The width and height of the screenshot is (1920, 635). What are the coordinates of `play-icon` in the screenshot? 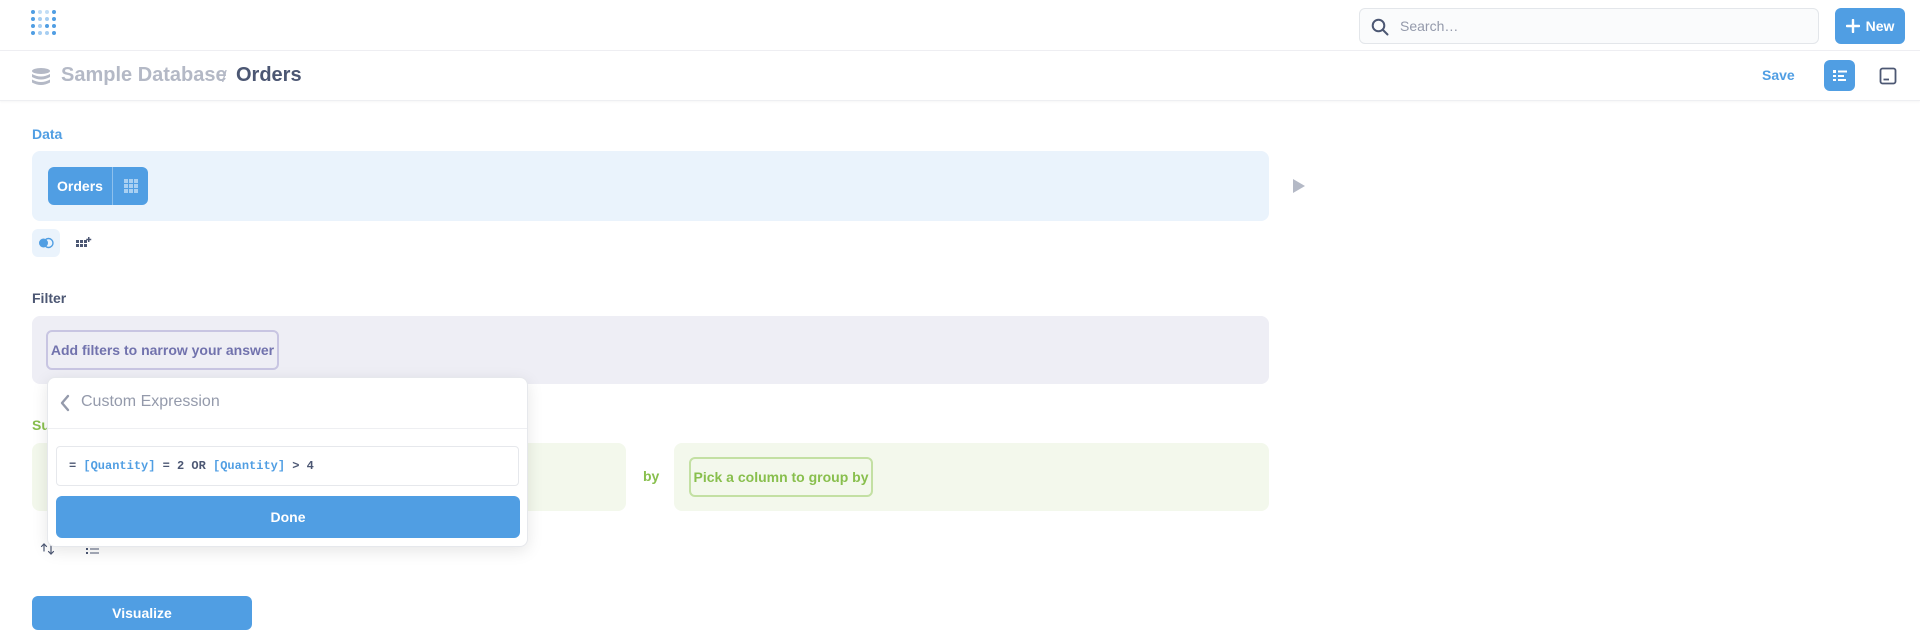 It's located at (1299, 186).